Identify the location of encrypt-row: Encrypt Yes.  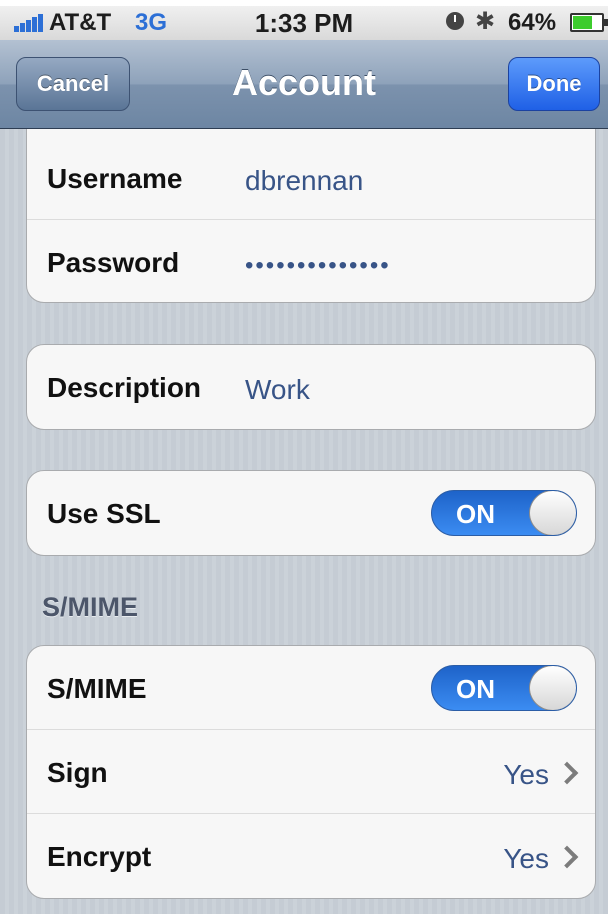
(311, 856).